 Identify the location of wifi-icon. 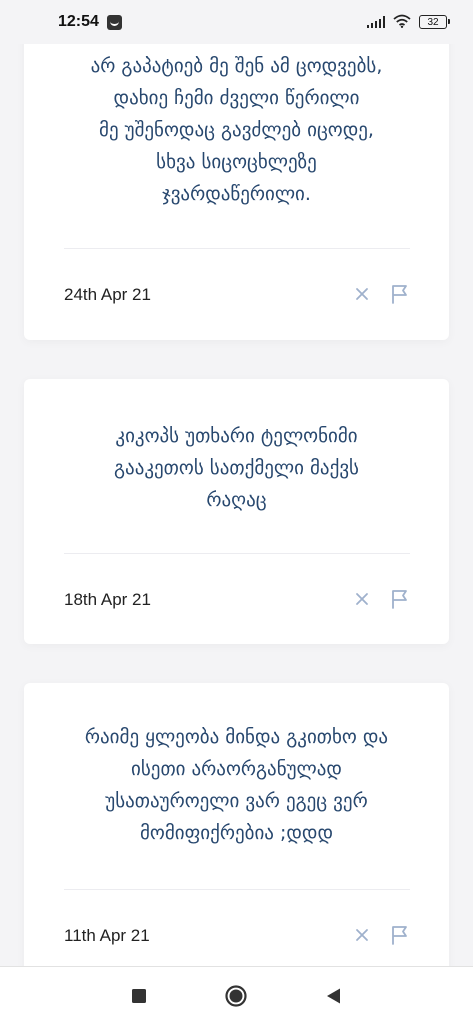
(402, 22).